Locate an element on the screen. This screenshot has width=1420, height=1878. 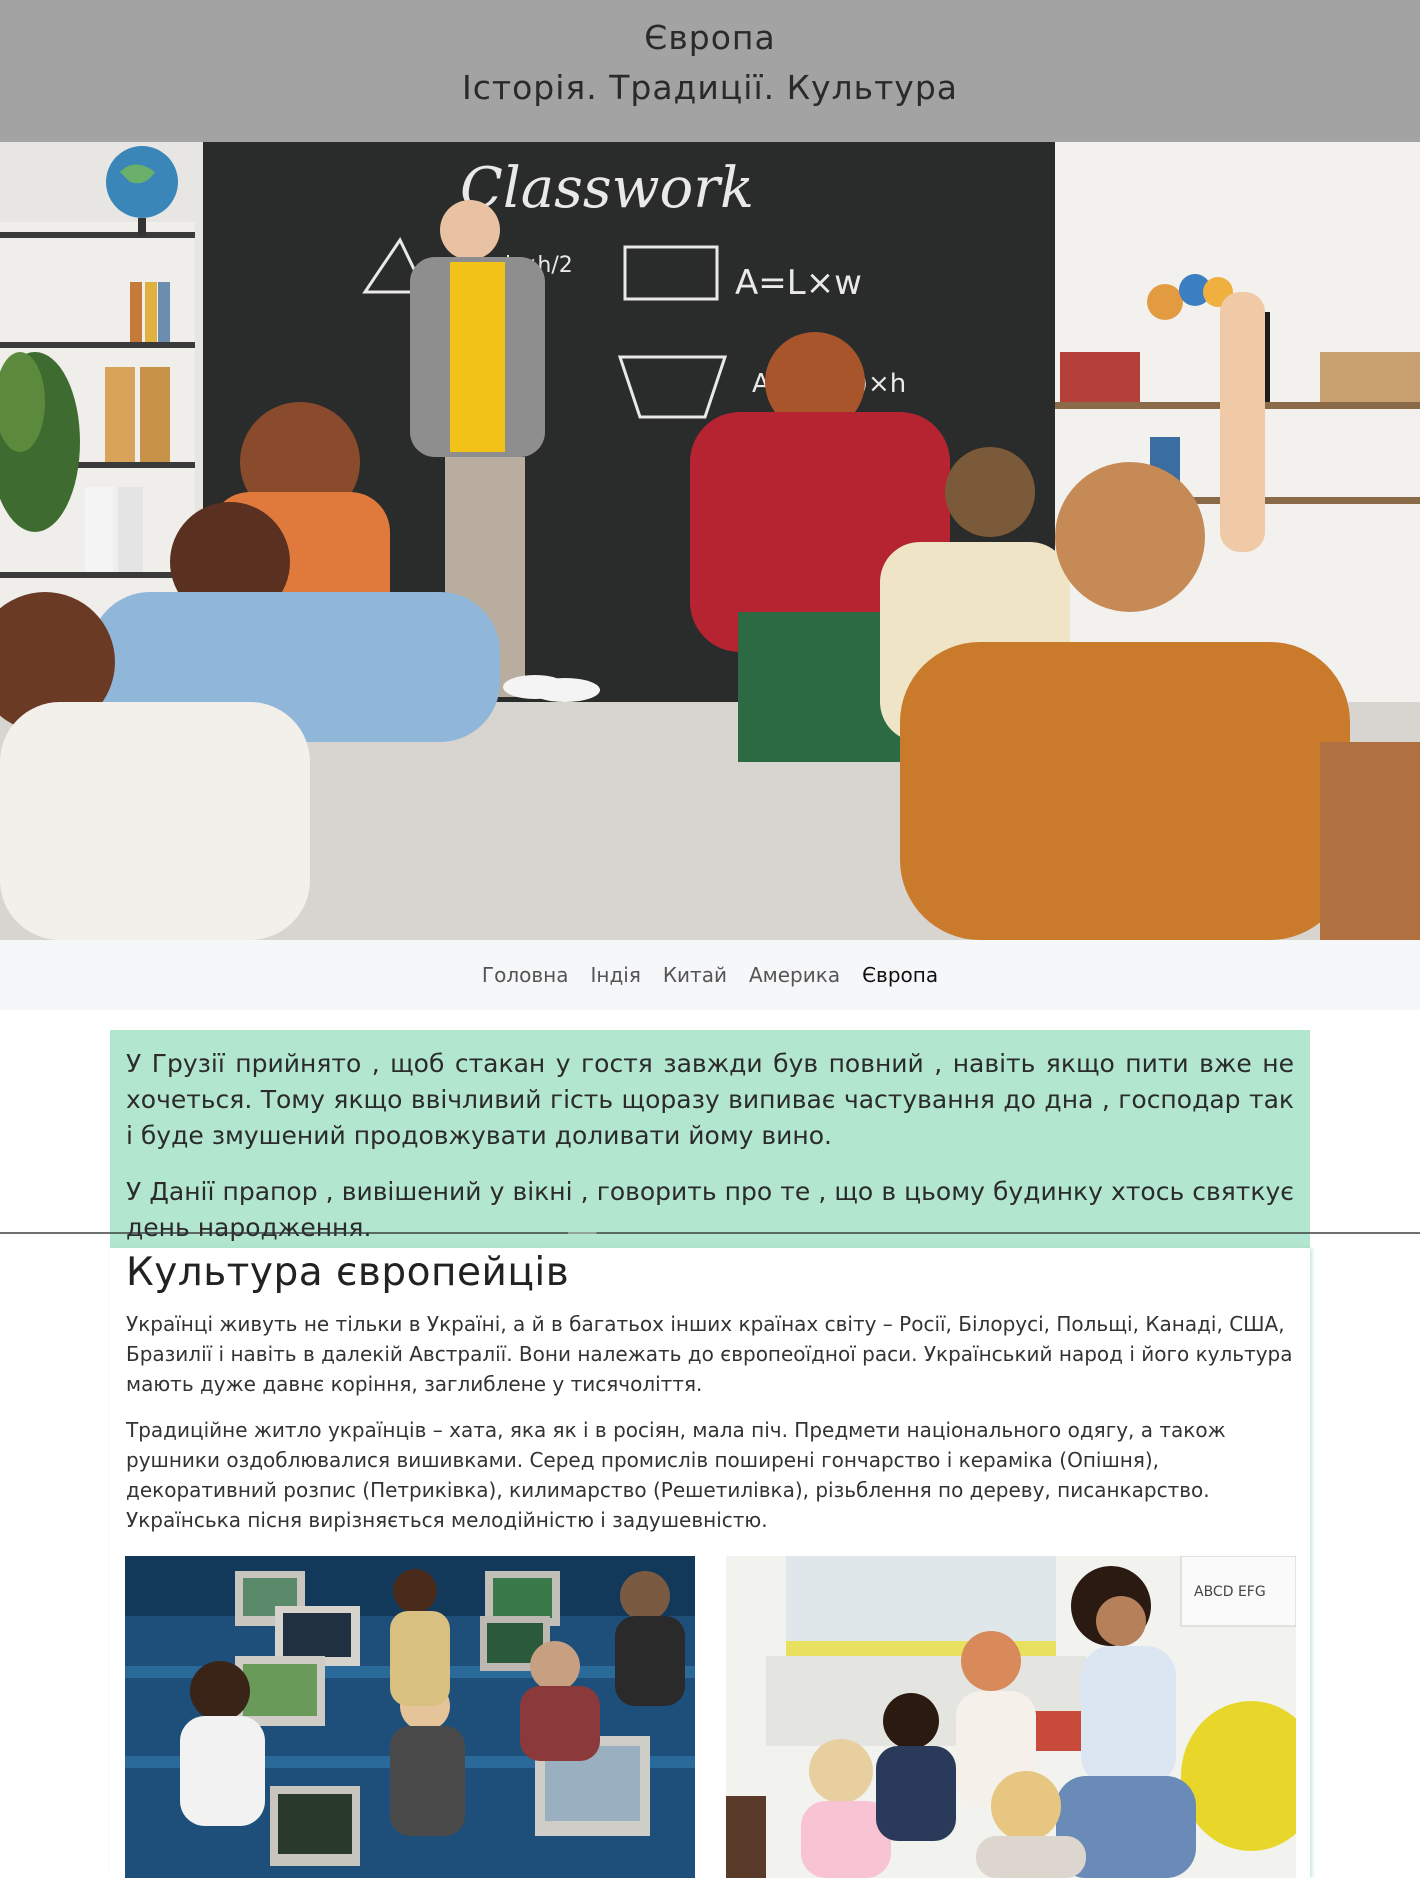
site-header: Європа Історія. Традиції. Культура is located at coordinates (710, 71).